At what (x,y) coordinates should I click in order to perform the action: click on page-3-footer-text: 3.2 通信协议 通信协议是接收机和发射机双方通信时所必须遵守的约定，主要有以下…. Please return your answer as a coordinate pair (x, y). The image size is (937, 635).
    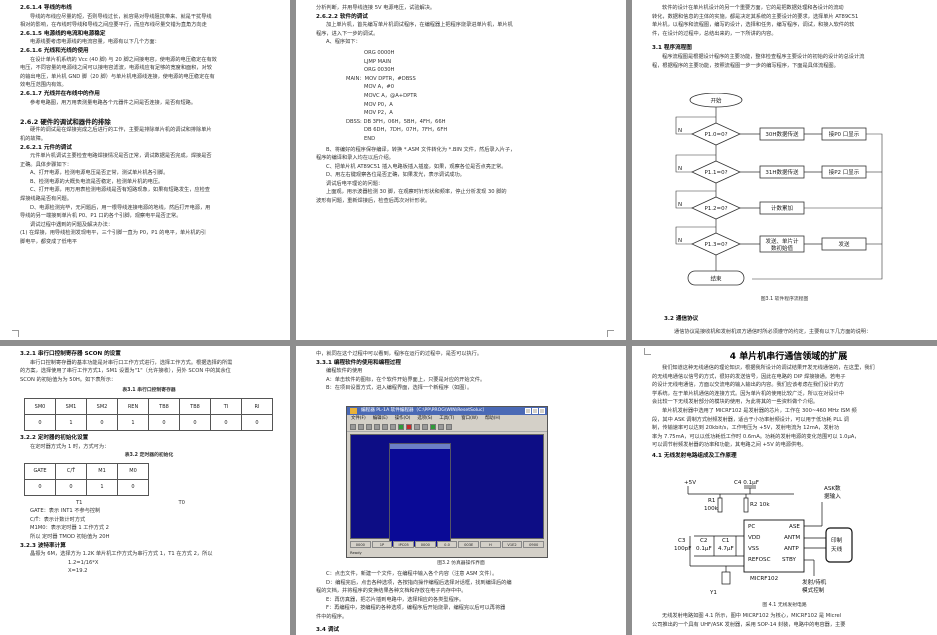
    Looking at the image, I should click on (794, 325).